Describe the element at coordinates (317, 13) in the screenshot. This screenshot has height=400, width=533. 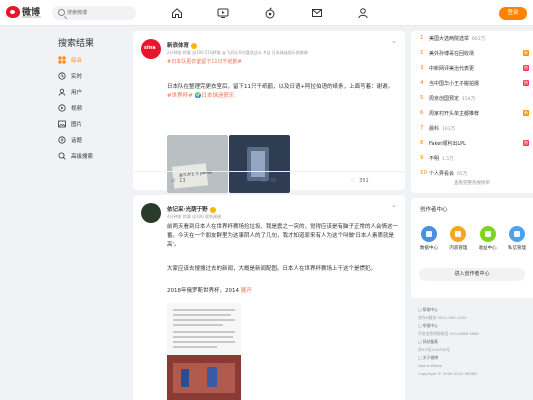
I see `message-icon` at that location.